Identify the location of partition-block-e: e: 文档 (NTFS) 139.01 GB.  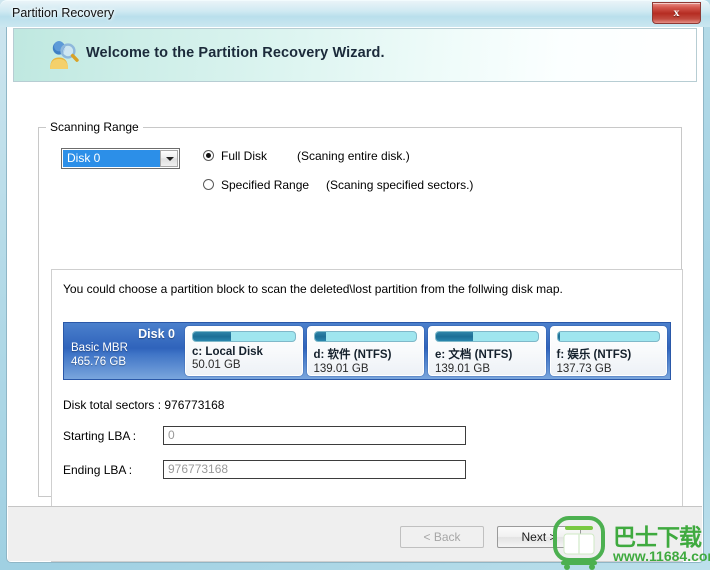
(487, 351).